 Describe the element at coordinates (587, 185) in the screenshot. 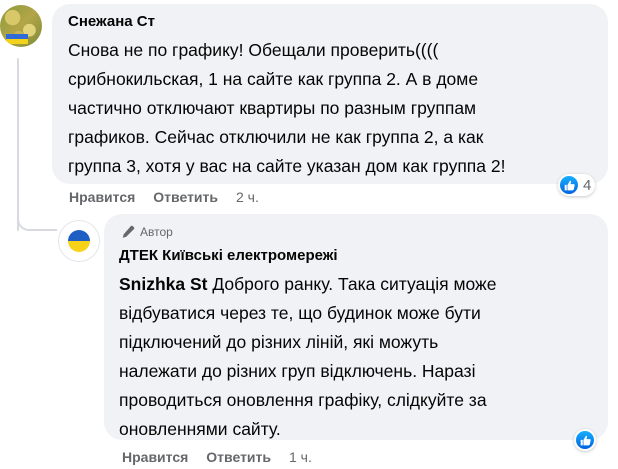

I see `reaction-count: 4` at that location.